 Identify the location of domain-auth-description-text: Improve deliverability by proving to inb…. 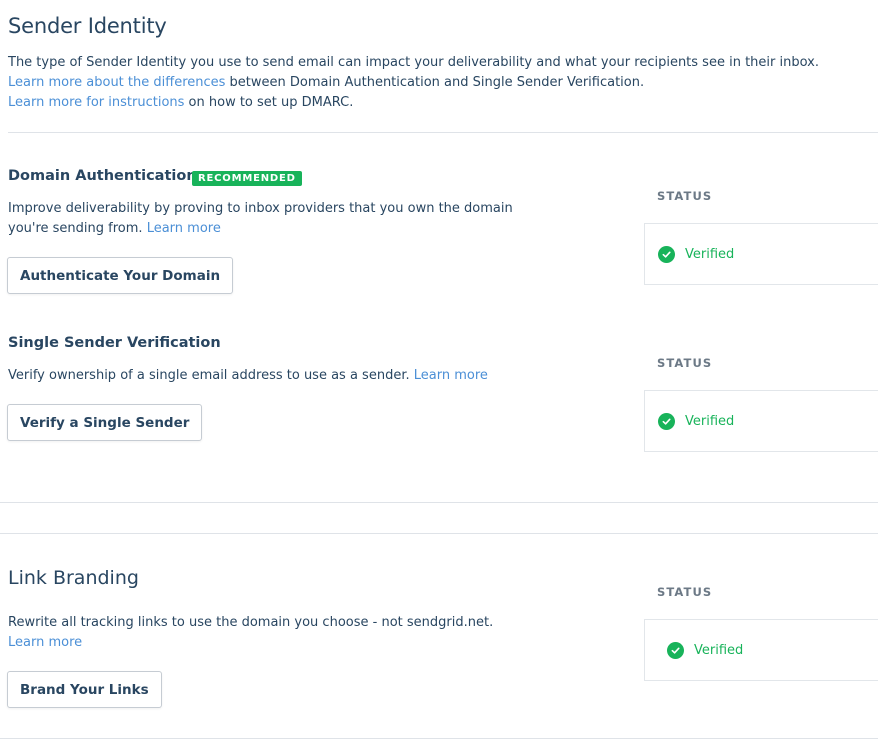
(260, 218).